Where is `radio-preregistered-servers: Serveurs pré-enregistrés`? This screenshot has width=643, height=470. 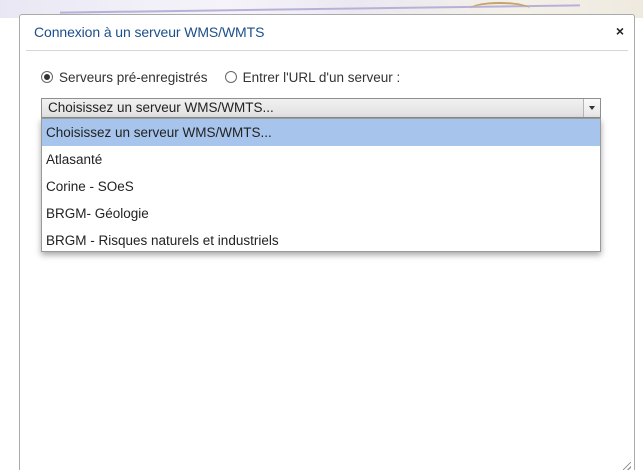 radio-preregistered-servers: Serveurs pré-enregistrés is located at coordinates (124, 77).